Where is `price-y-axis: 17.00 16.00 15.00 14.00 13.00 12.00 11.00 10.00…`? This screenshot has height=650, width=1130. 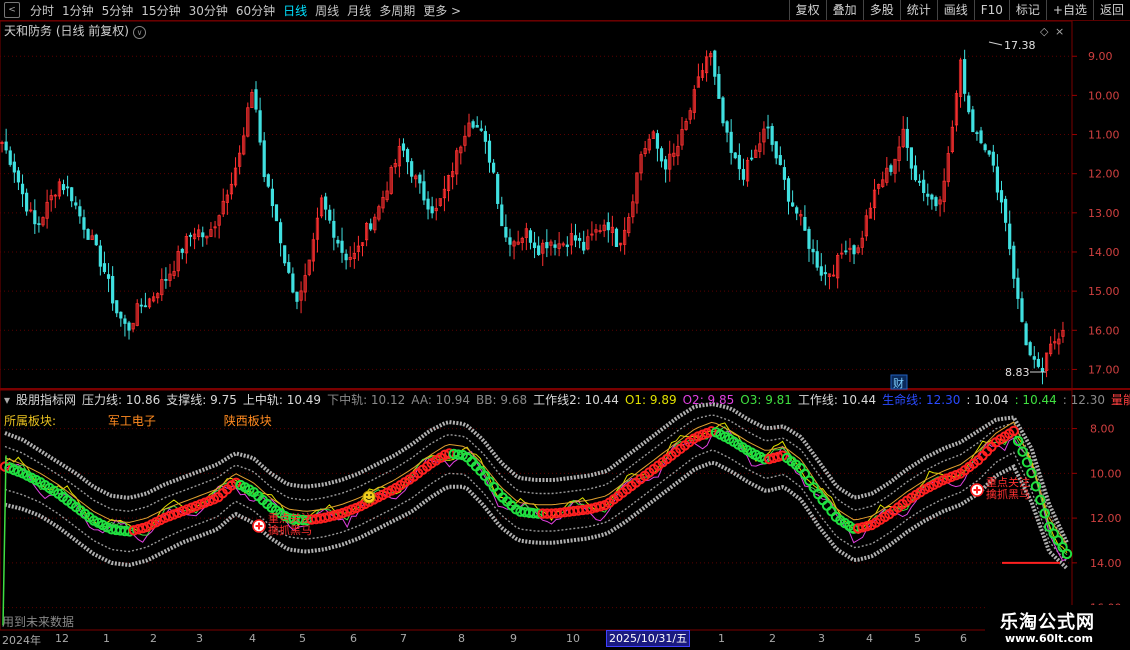
price-y-axis: 17.00 16.00 15.00 14.00 13.00 12.00 11.00 10.00… is located at coordinates (1096, 213).